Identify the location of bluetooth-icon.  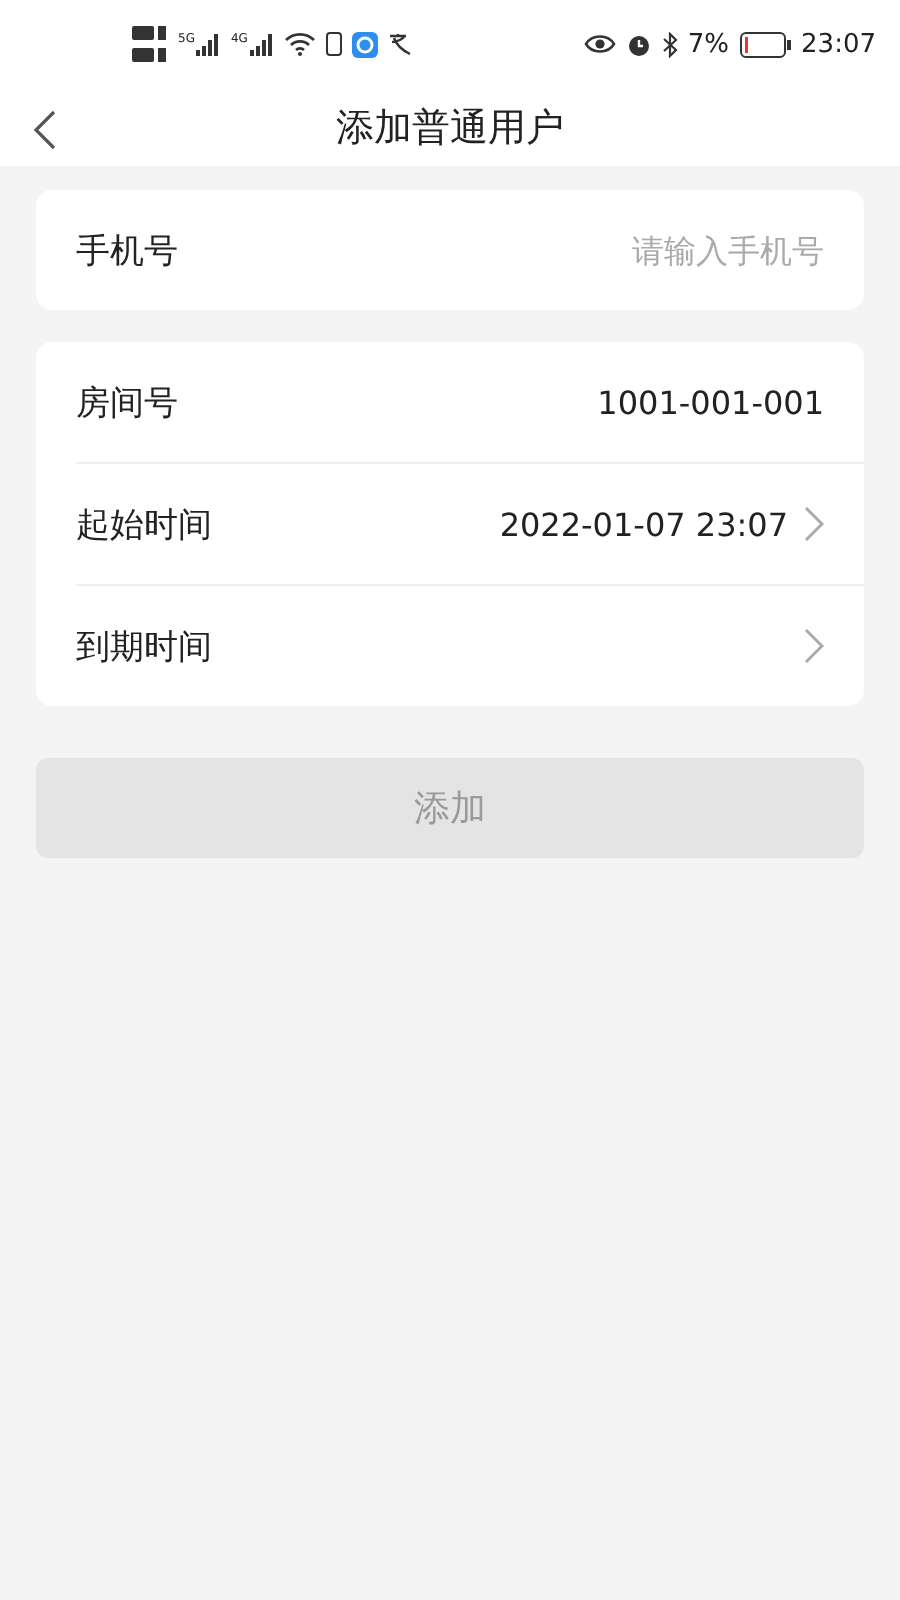
(669, 44).